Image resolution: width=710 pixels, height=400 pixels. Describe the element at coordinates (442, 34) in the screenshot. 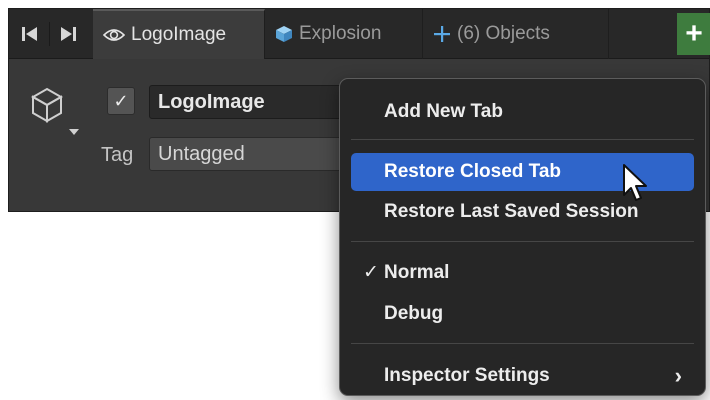

I see `plus-icon` at that location.